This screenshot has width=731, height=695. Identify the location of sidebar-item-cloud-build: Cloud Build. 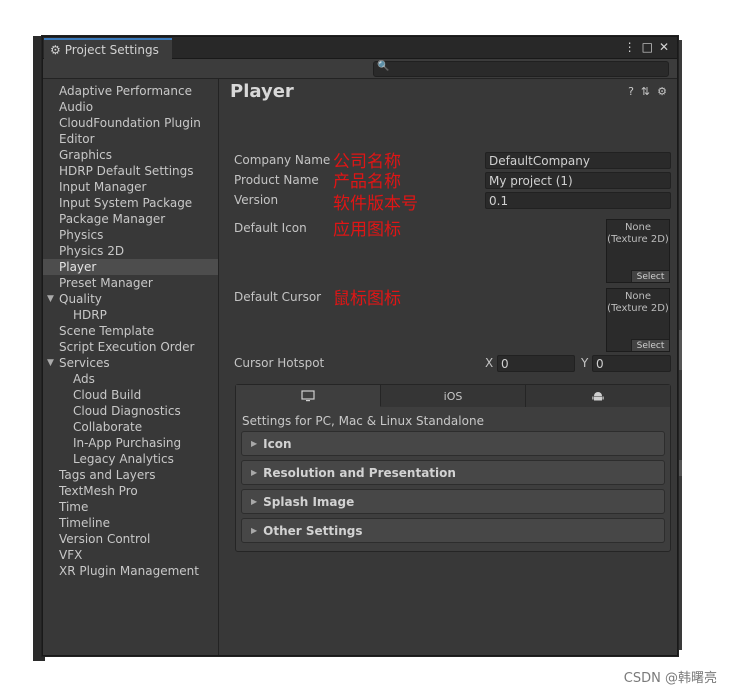
(130, 395).